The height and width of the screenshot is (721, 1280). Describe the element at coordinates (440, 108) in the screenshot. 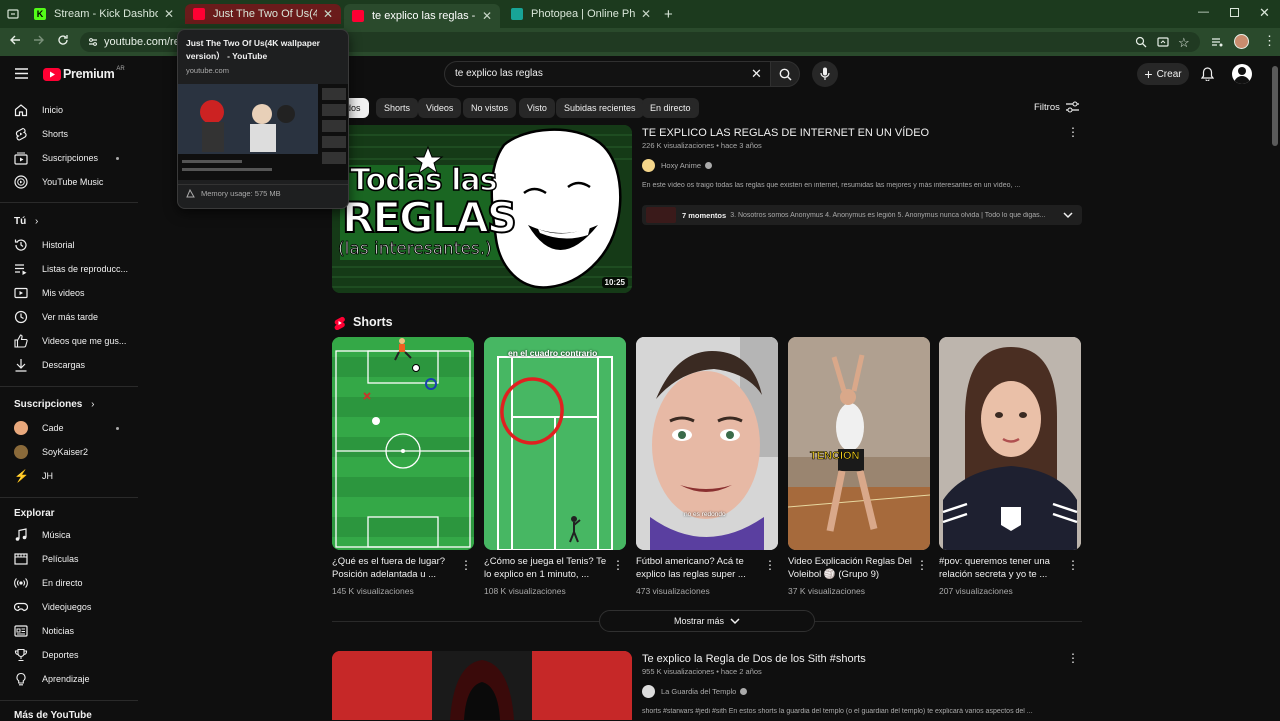

I see `chip-videos: Videos` at that location.